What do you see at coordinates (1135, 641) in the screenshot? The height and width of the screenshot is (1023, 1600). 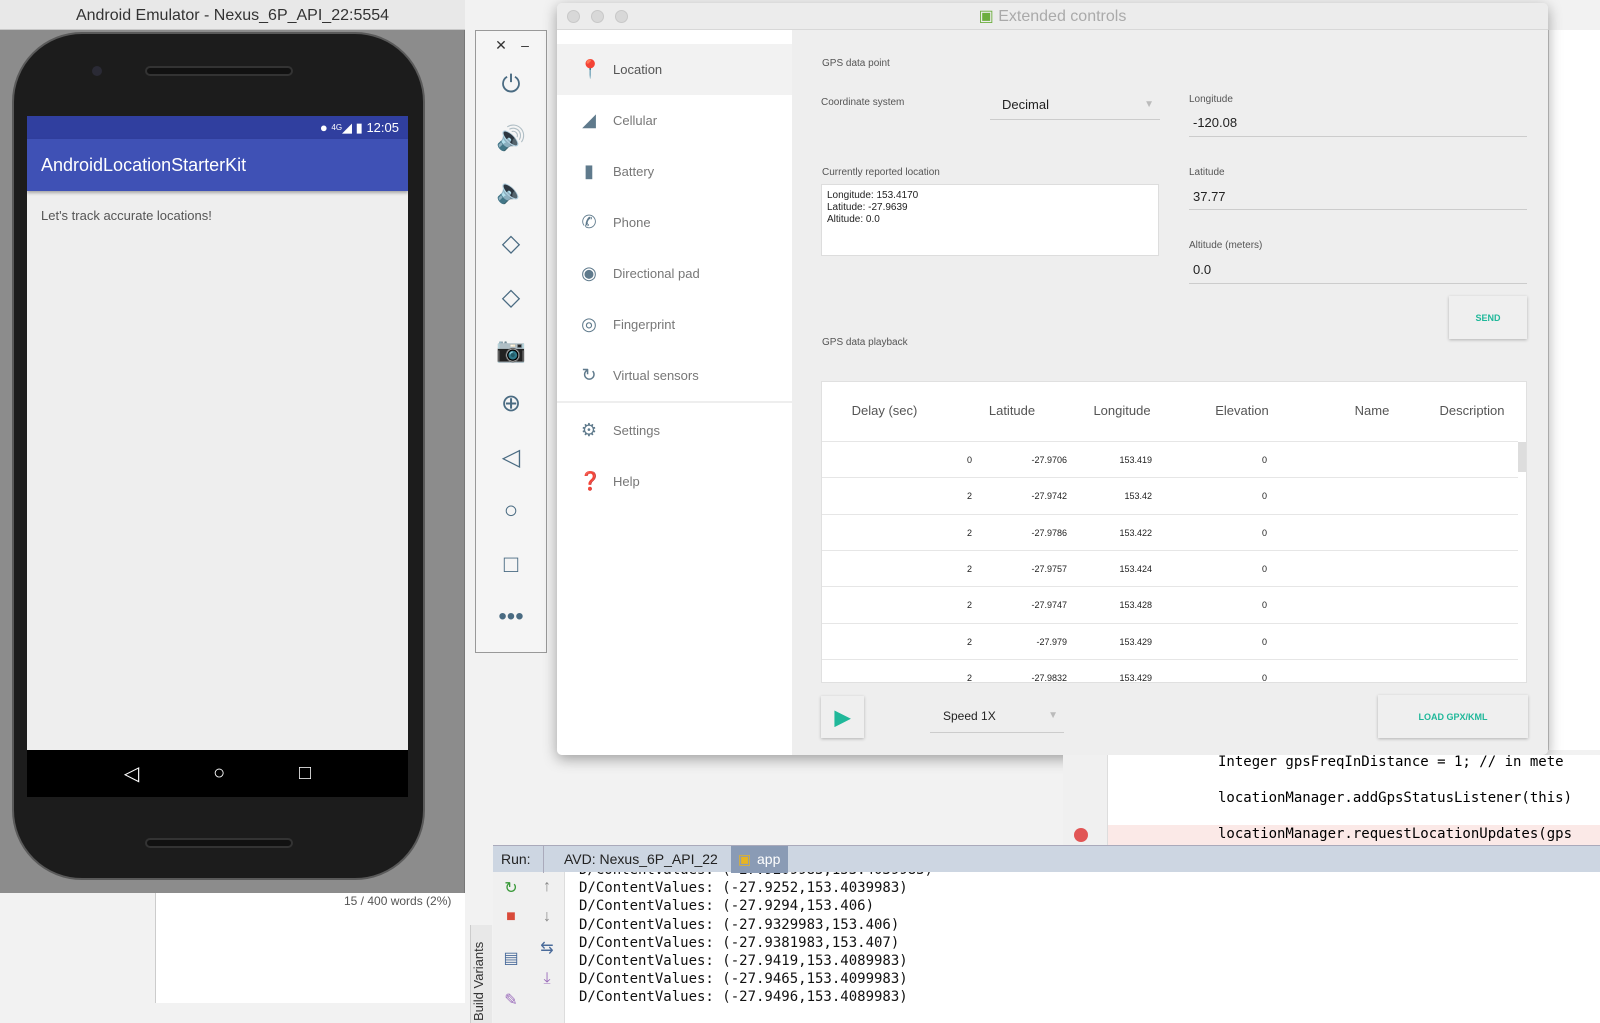 I see `table-cell: 153.429` at bounding box center [1135, 641].